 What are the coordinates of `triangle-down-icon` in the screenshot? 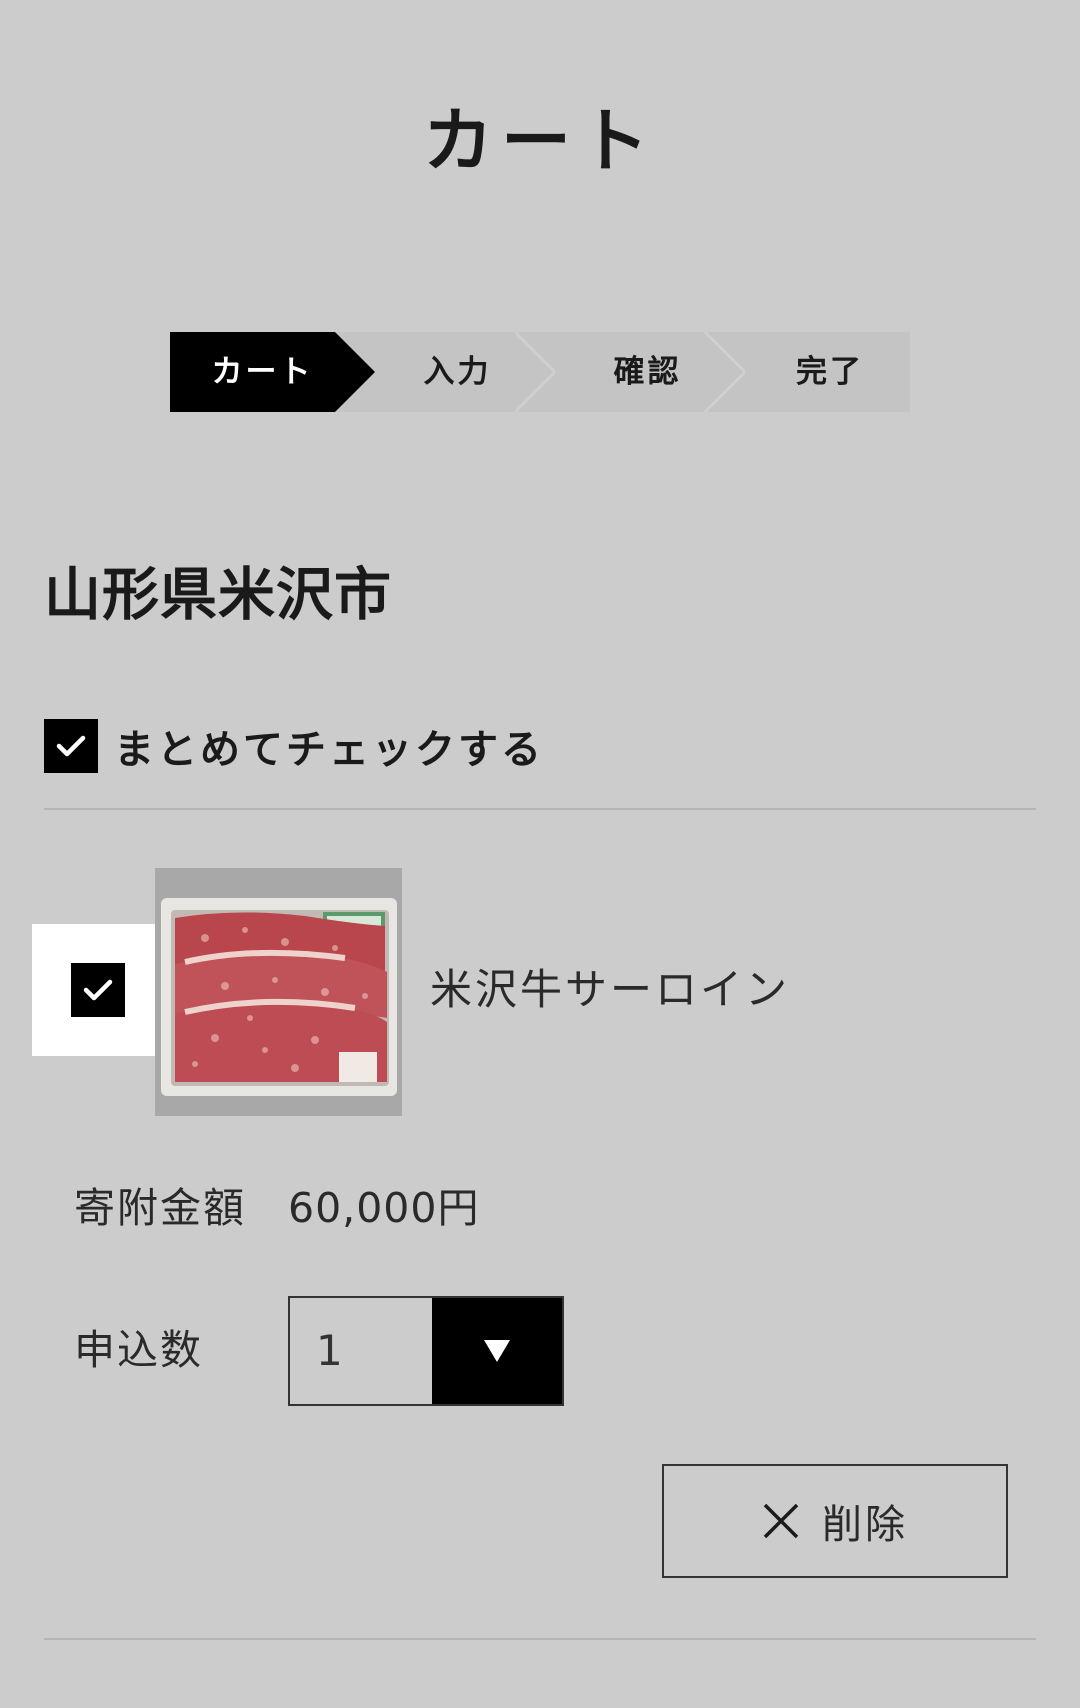 It's located at (497, 1351).